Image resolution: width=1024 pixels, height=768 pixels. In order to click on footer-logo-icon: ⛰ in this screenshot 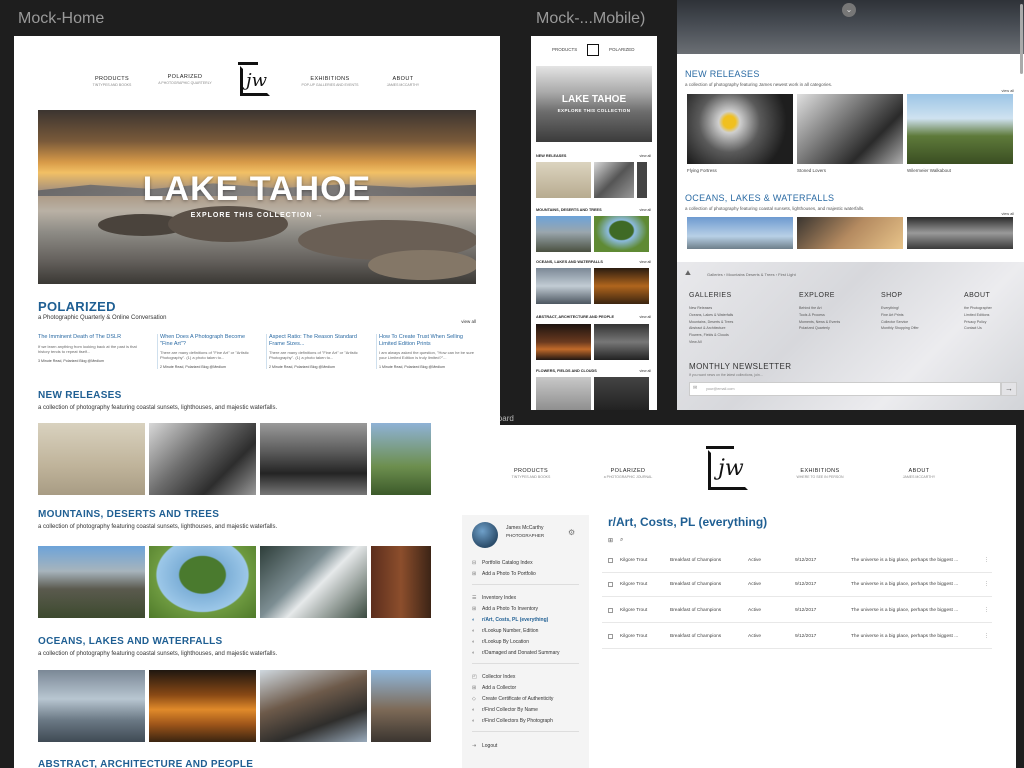, I will do `click(688, 274)`.